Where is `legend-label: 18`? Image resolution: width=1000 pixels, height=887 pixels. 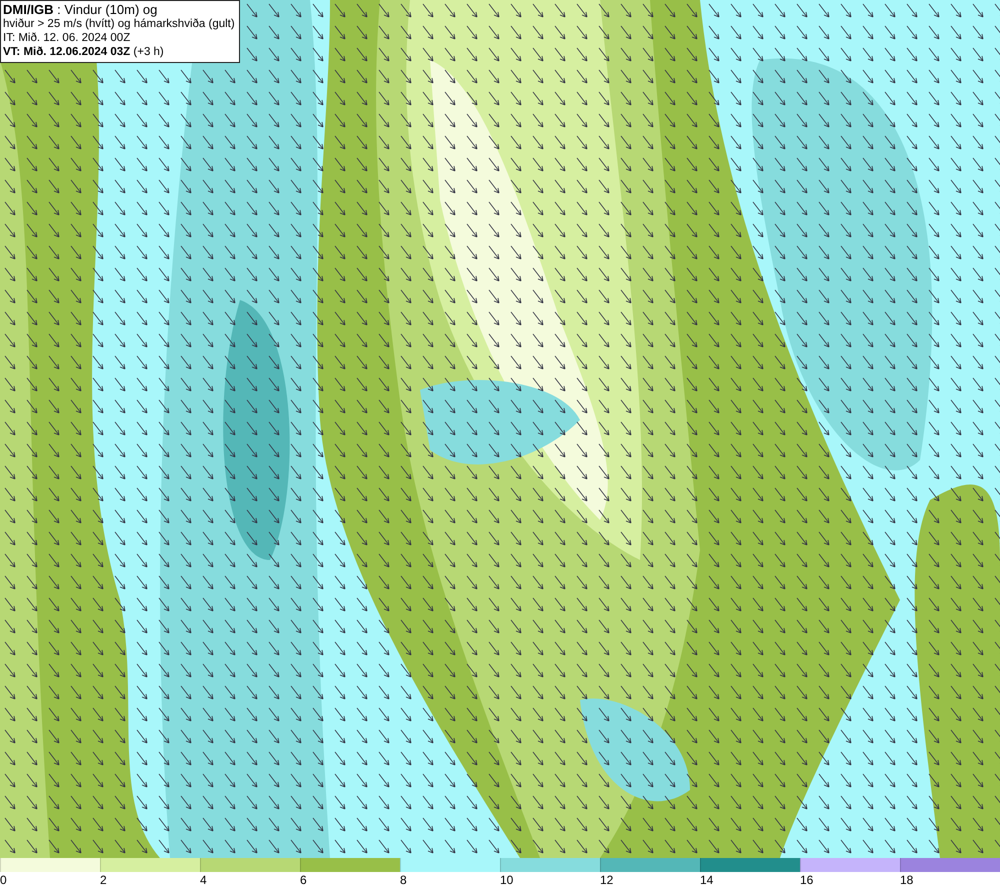
legend-label: 18 is located at coordinates (907, 880).